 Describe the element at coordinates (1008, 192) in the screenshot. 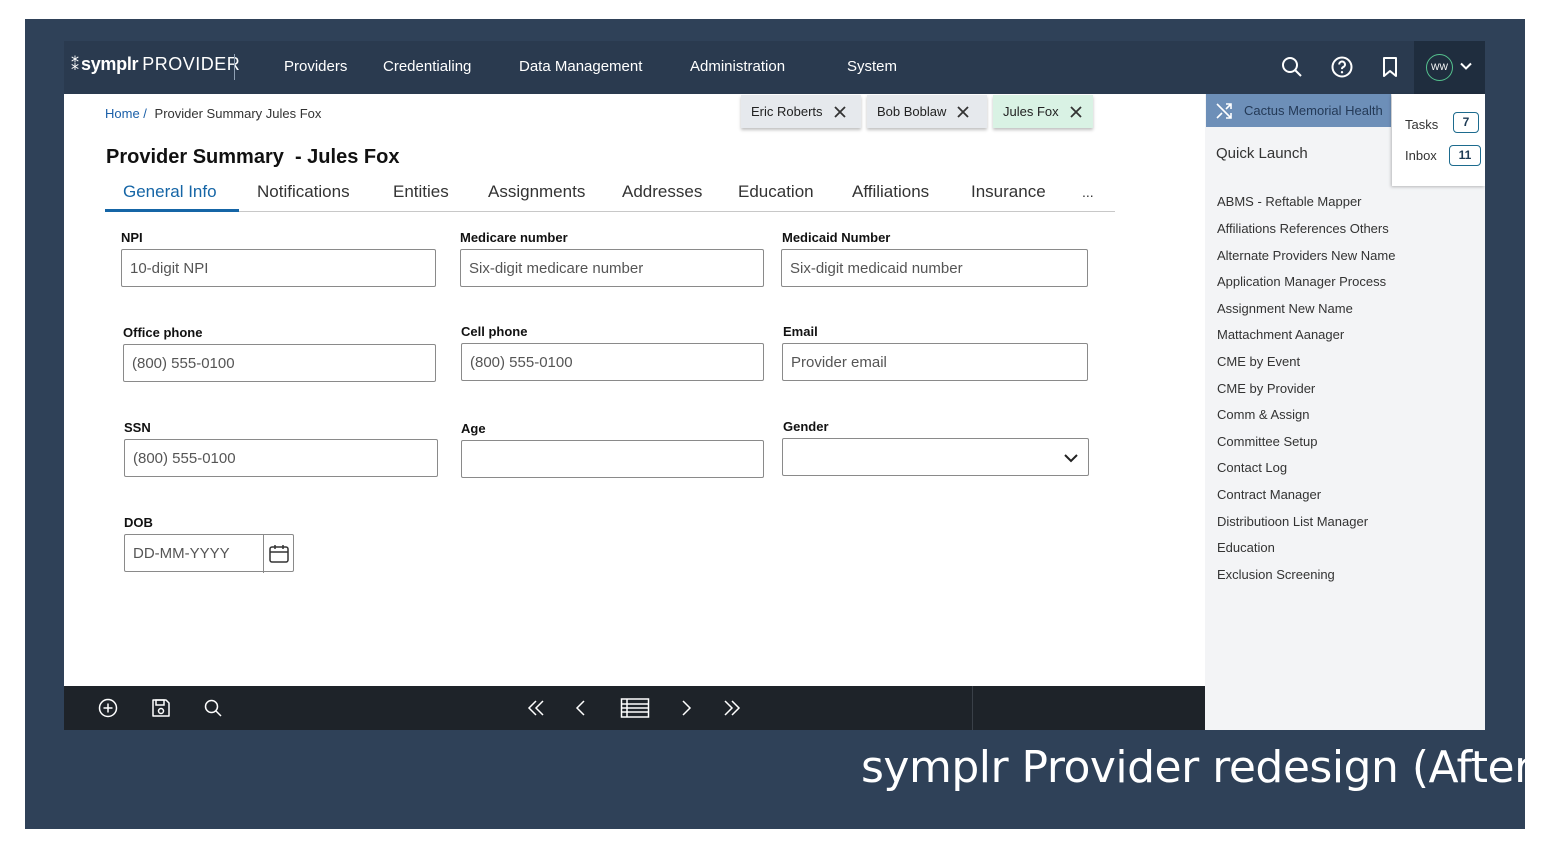

I see `tab-insurance: Insurance` at that location.